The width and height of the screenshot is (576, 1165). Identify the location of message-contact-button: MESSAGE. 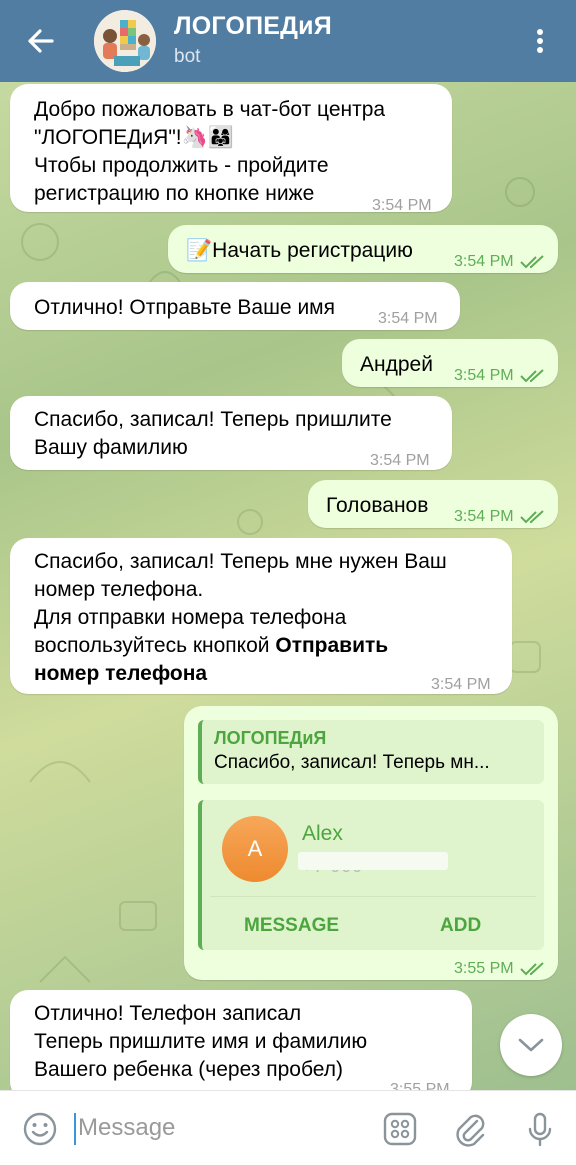
(291, 926).